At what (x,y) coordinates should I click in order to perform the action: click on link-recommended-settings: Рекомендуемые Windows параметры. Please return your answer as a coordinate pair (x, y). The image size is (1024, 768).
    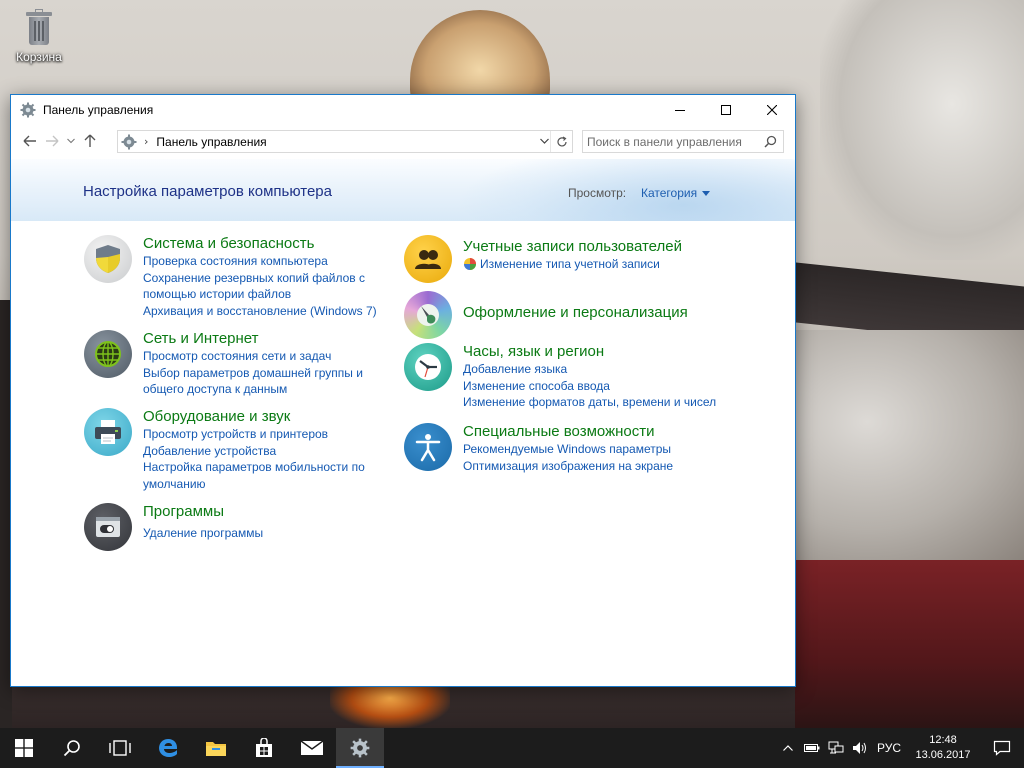
    Looking at the image, I should click on (568, 449).